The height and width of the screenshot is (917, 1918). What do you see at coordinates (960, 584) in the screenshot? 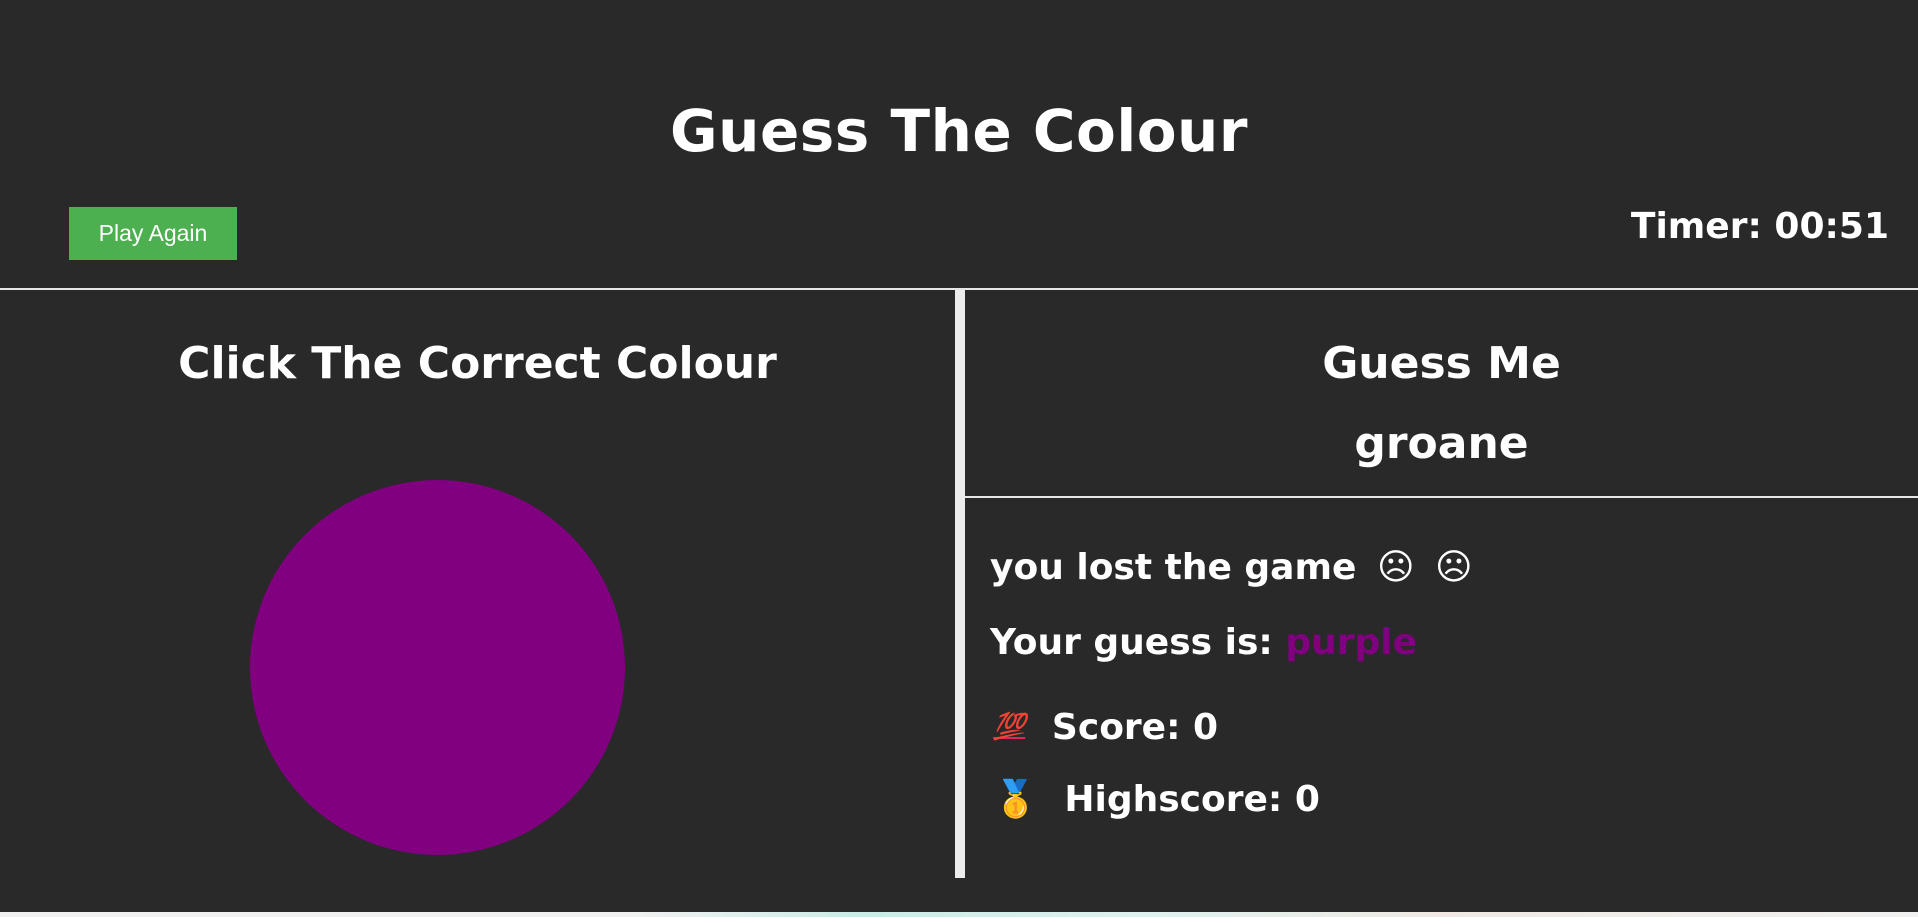
I see `panel-divider` at bounding box center [960, 584].